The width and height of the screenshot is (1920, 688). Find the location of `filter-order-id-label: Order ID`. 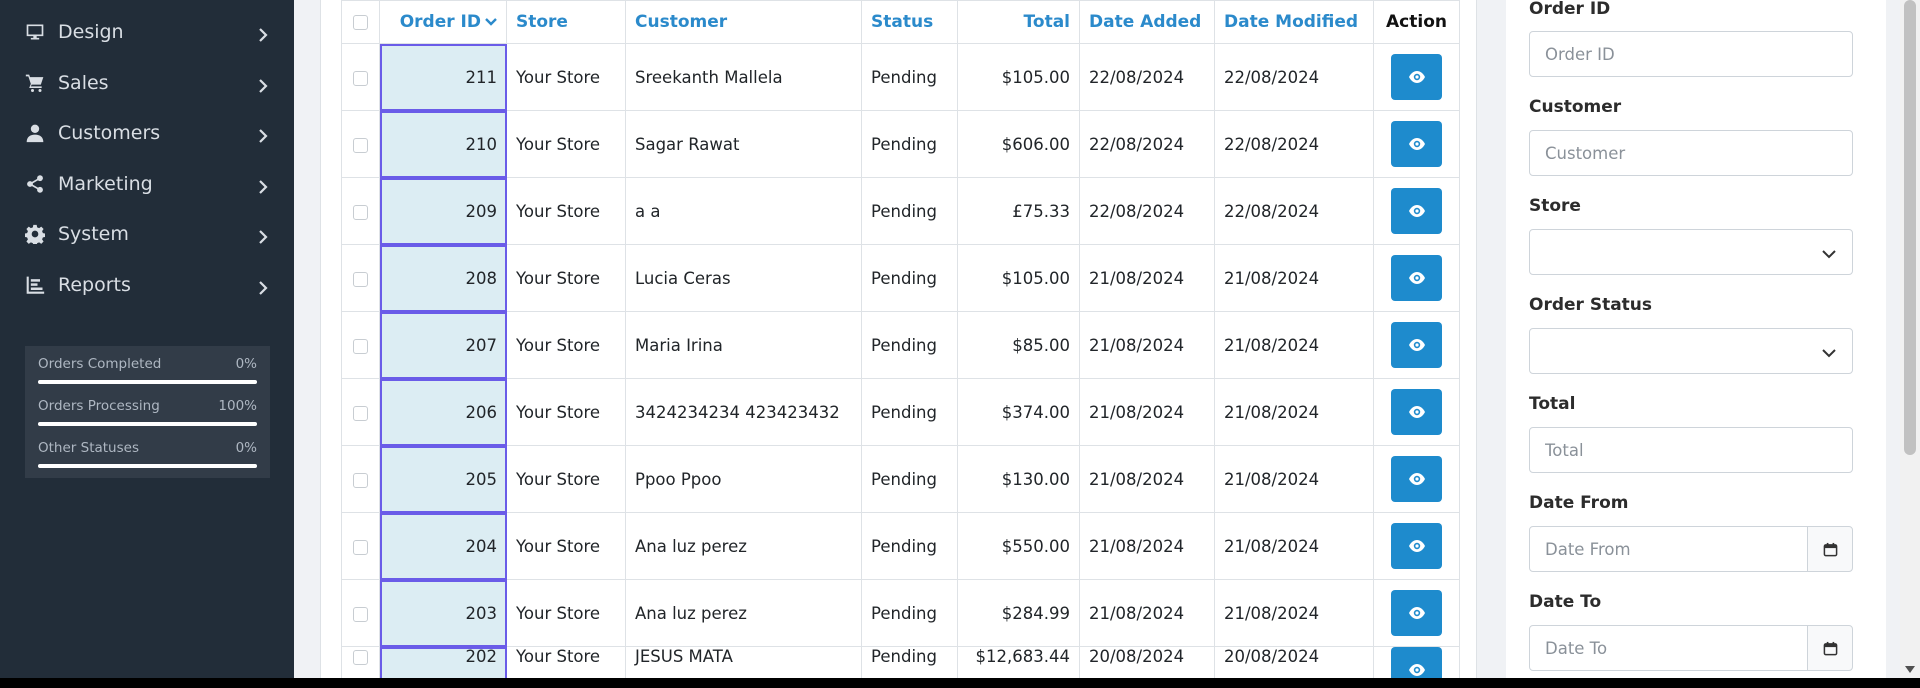

filter-order-id-label: Order ID is located at coordinates (1570, 9).